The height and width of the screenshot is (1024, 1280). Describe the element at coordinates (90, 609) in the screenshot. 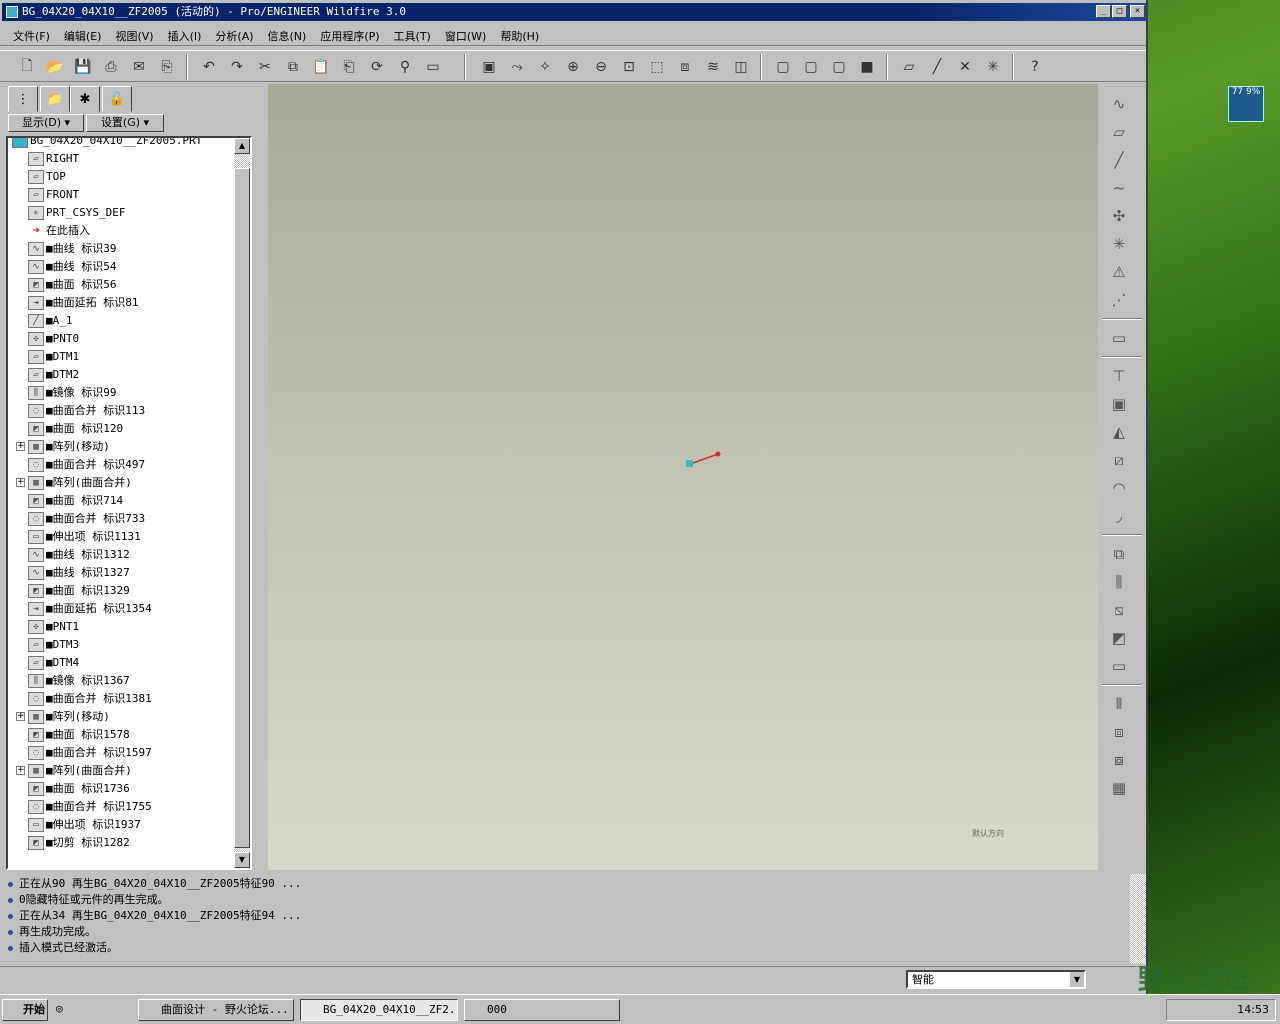

I see `tree-item: ⇥ ■曲面延拓 标识1354` at that location.